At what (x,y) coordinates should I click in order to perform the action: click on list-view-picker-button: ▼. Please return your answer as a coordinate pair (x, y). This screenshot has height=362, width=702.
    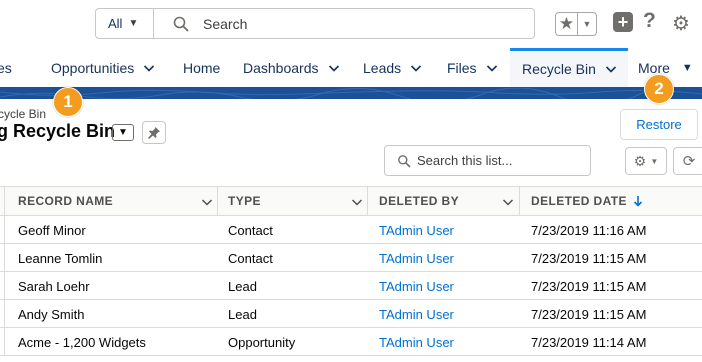
    Looking at the image, I should click on (123, 132).